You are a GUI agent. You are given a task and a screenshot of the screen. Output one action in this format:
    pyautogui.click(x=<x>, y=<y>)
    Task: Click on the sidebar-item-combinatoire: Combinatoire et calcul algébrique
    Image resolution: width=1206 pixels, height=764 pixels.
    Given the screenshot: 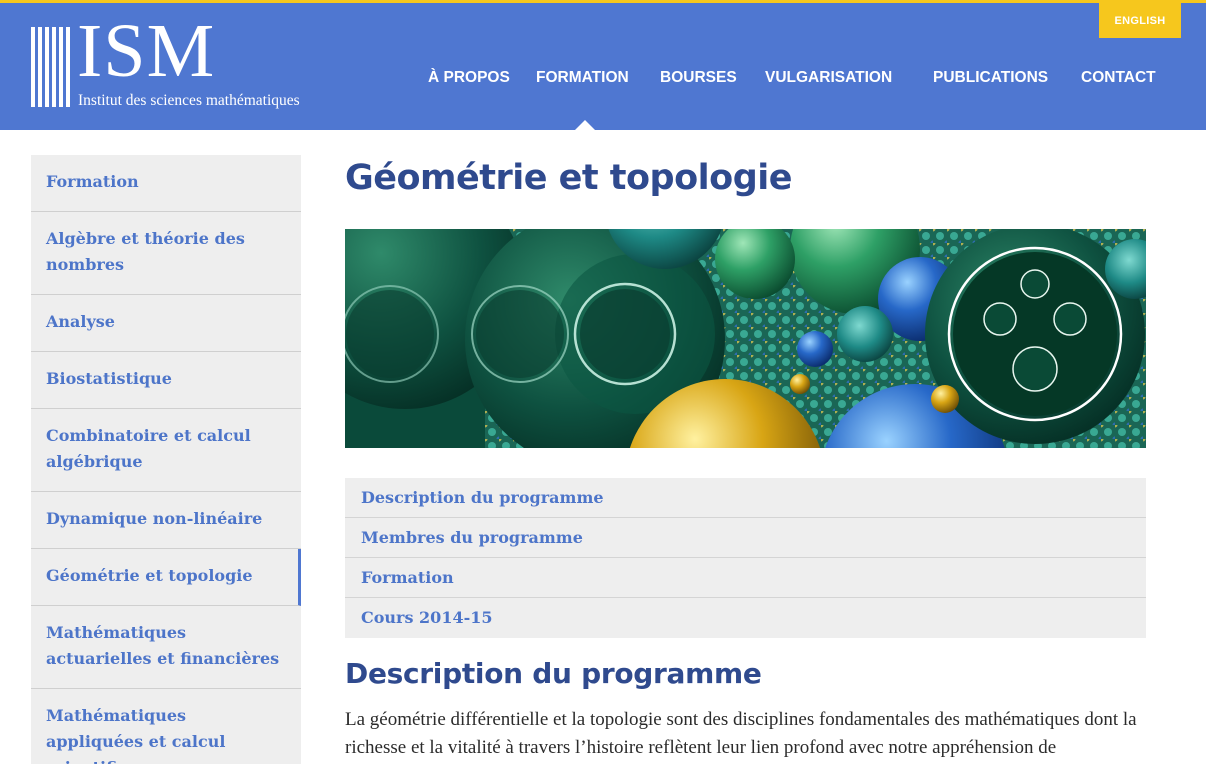 What is the action you would take?
    pyautogui.click(x=166, y=450)
    